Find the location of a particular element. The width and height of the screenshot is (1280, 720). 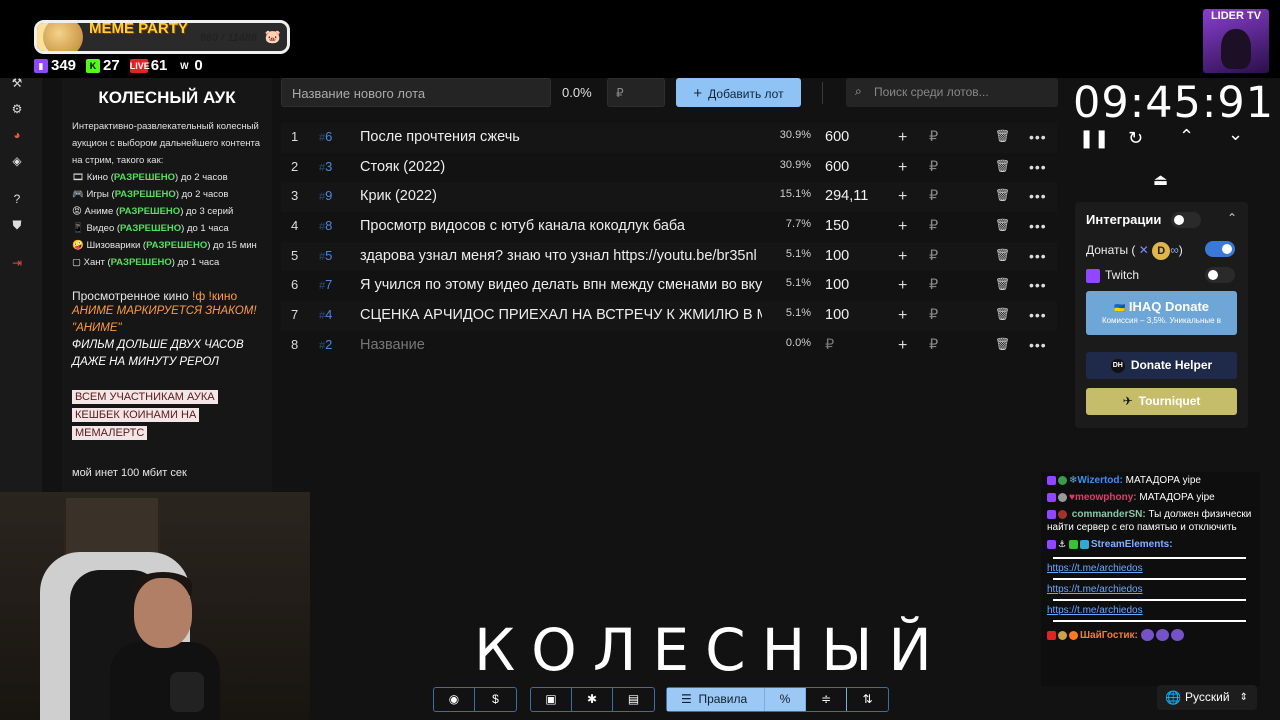

gear-icon: ⚙ is located at coordinates (17, 109).